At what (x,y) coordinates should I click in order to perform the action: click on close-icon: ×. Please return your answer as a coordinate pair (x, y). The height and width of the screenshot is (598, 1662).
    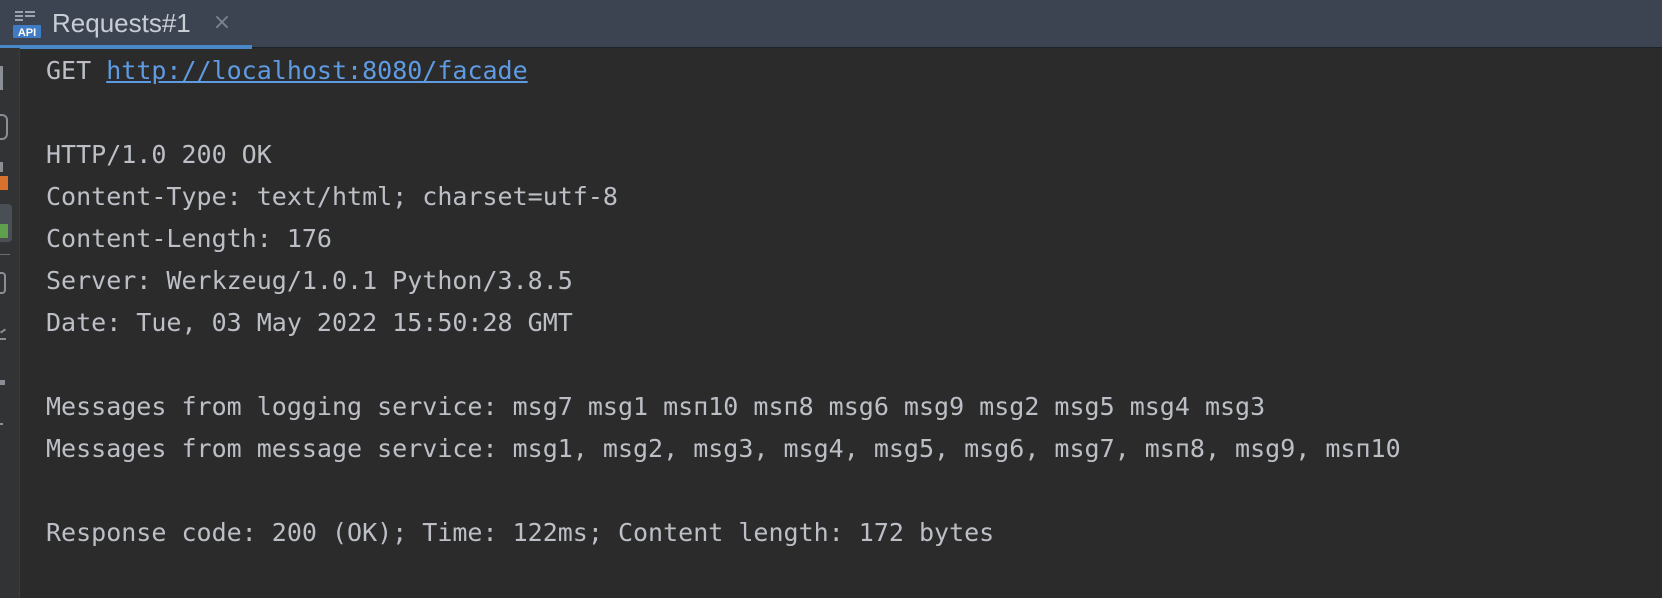
    Looking at the image, I should click on (222, 23).